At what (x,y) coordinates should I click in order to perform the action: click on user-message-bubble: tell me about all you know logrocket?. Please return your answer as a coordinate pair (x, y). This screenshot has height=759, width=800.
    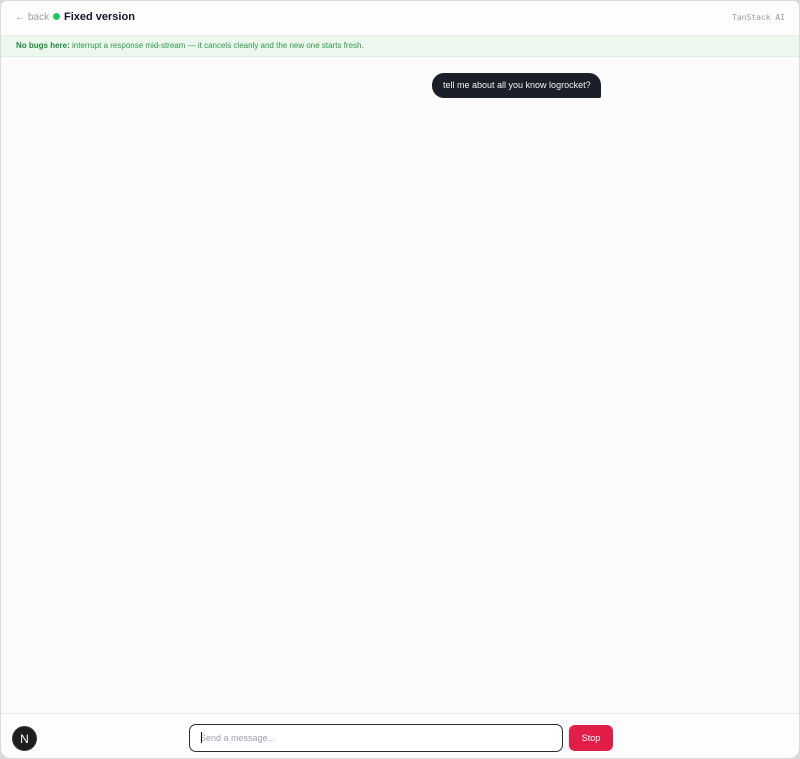
    Looking at the image, I should click on (516, 85).